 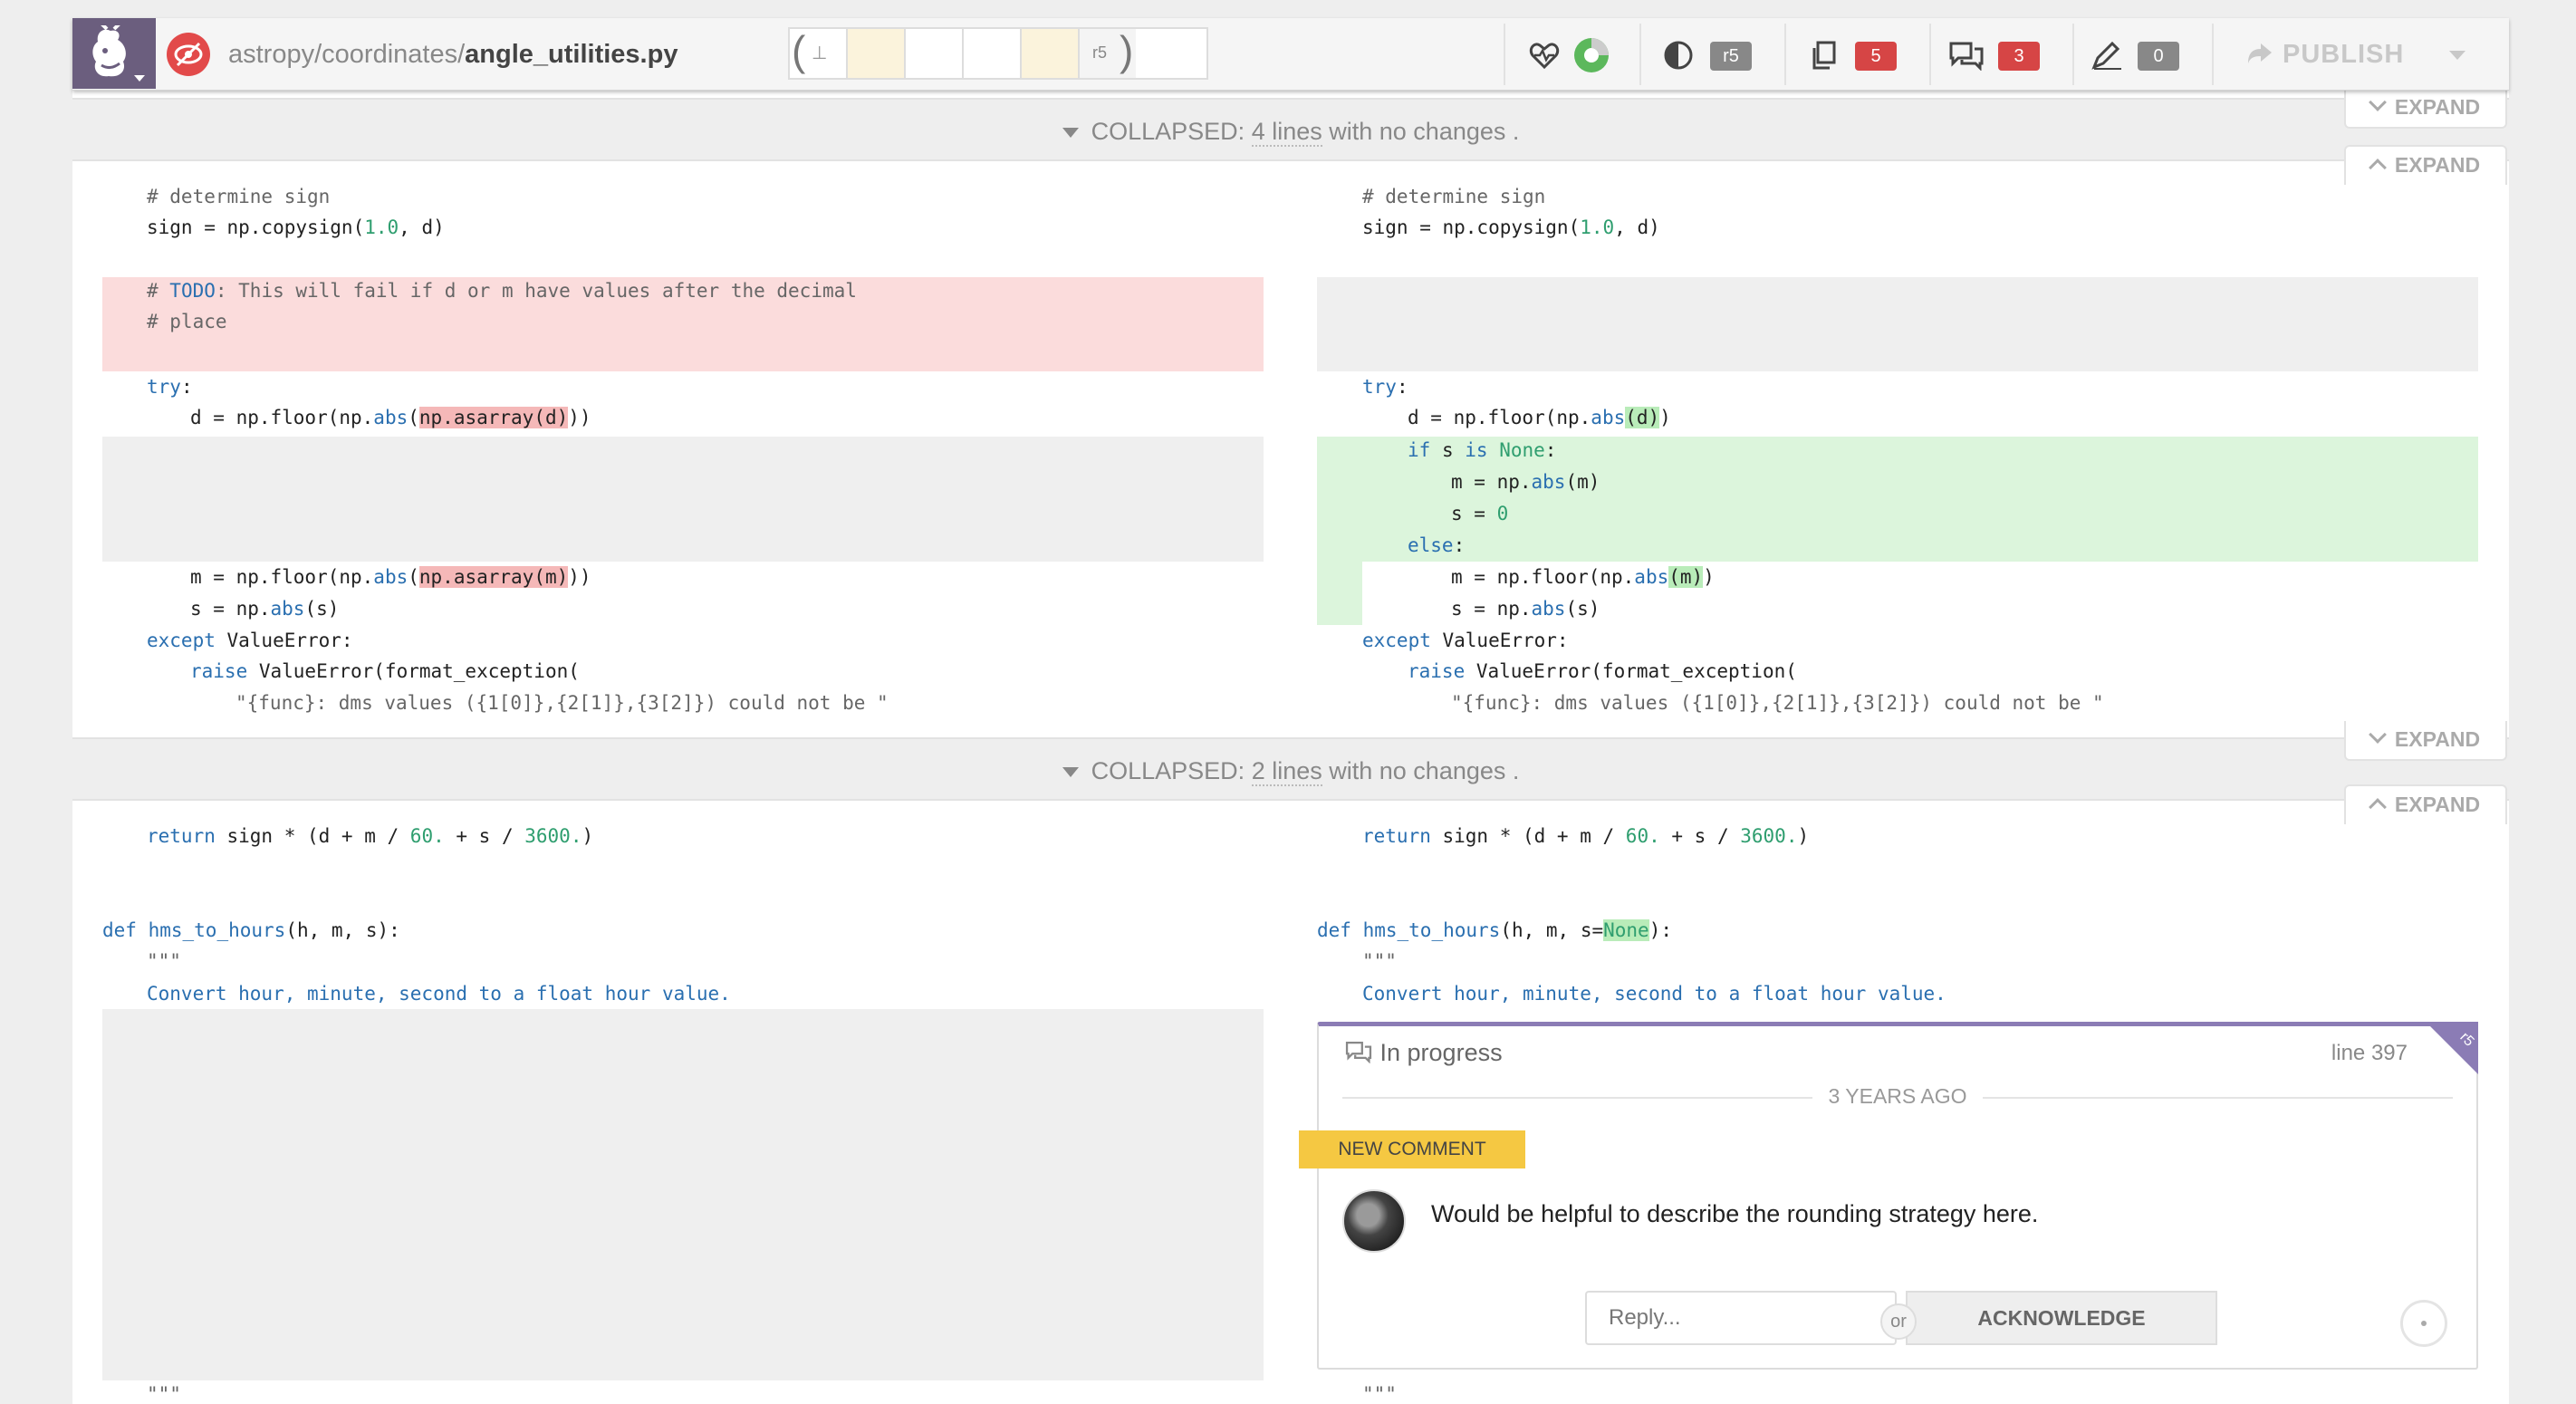 What do you see at coordinates (1480, 513) in the screenshot?
I see `code-line-added: s = 0` at bounding box center [1480, 513].